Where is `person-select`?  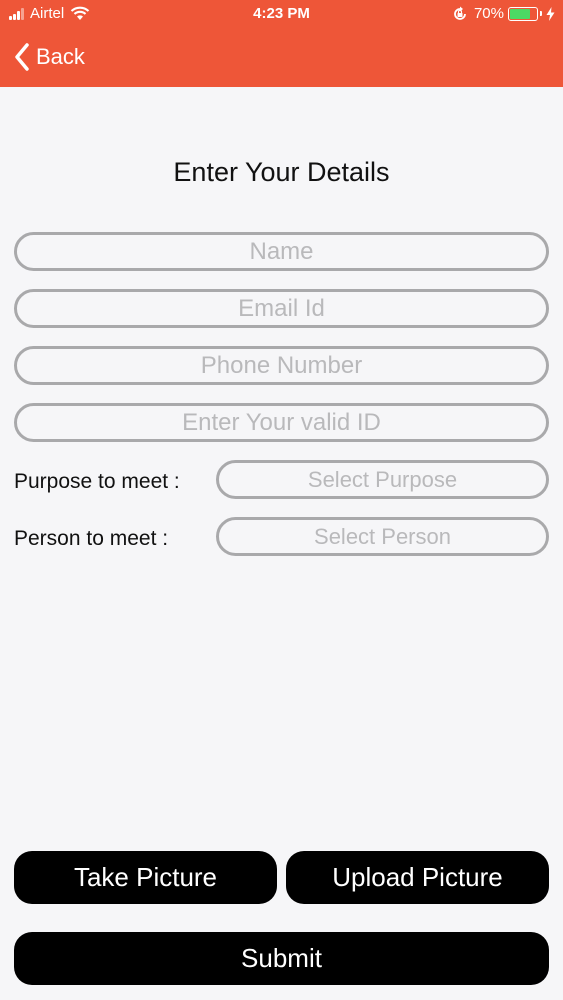
person-select is located at coordinates (382, 536).